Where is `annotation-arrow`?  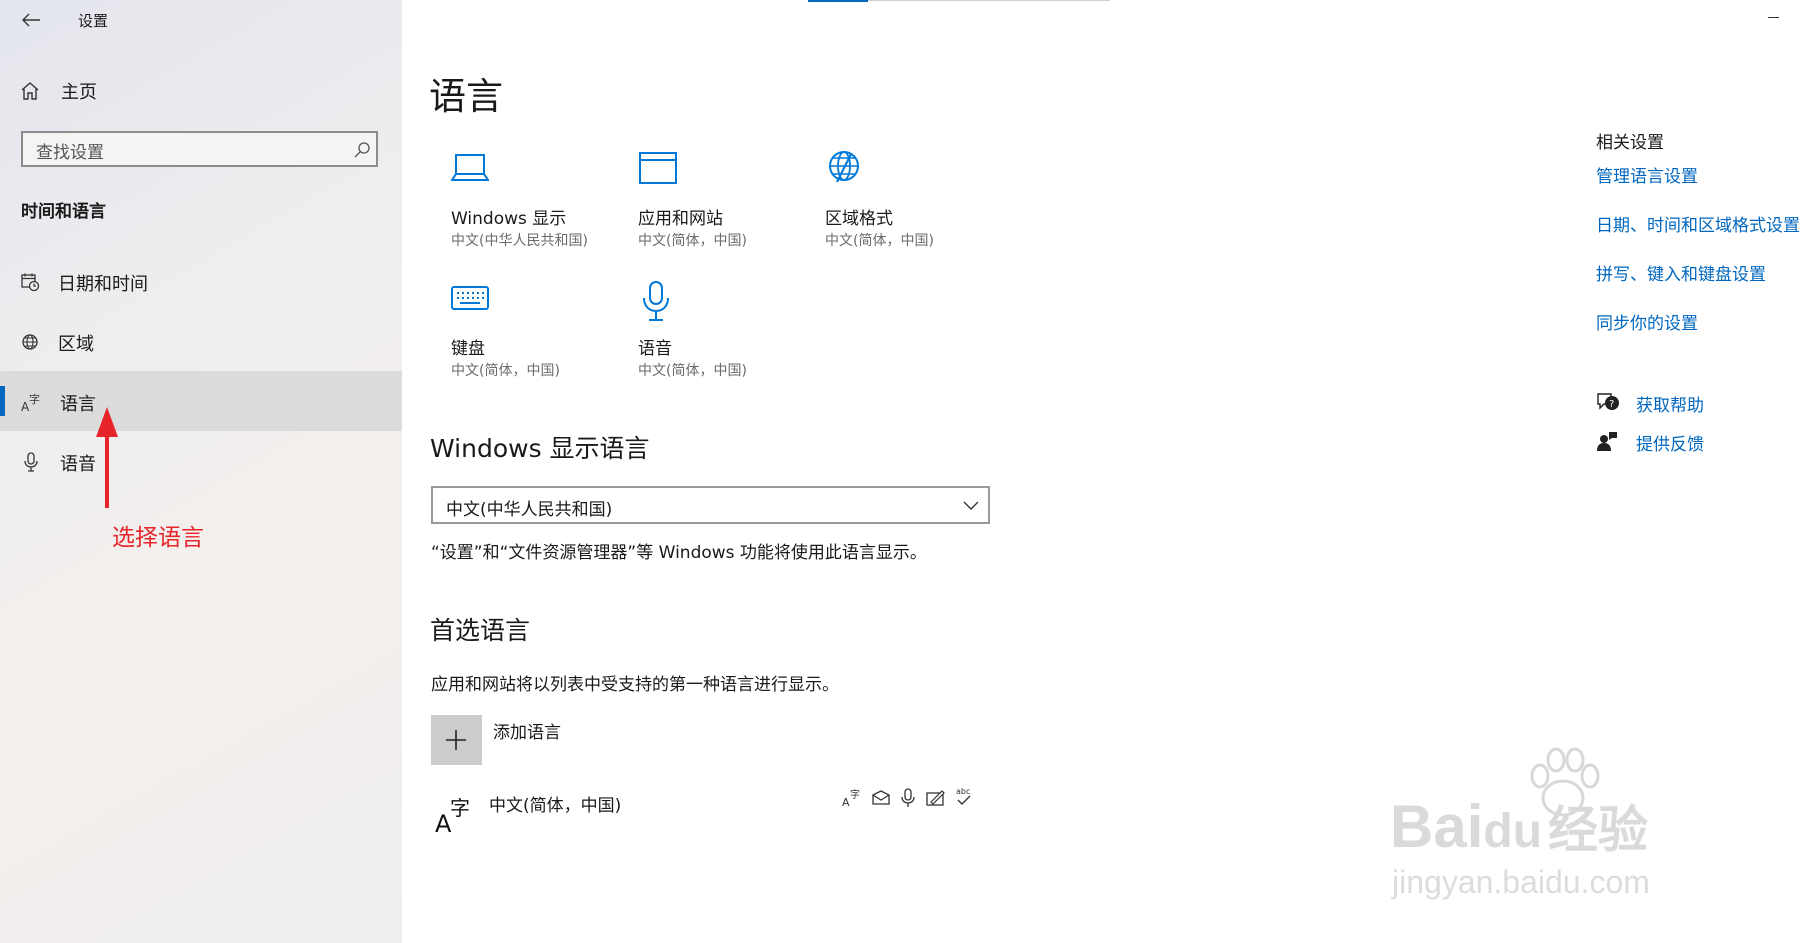
annotation-arrow is located at coordinates (107, 457).